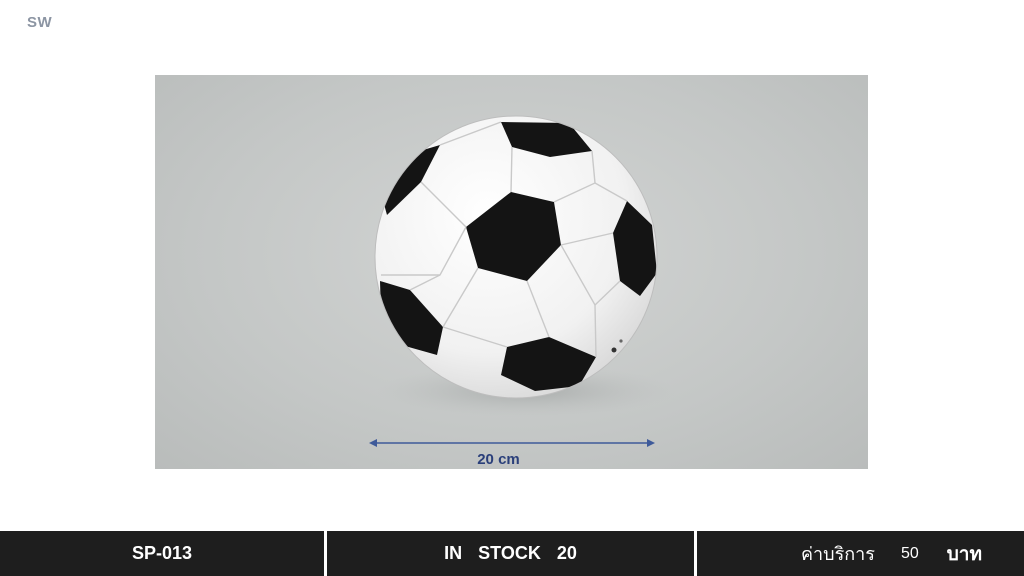 The image size is (1024, 576). I want to click on fee-label: ค่าบริการ, so click(838, 554).